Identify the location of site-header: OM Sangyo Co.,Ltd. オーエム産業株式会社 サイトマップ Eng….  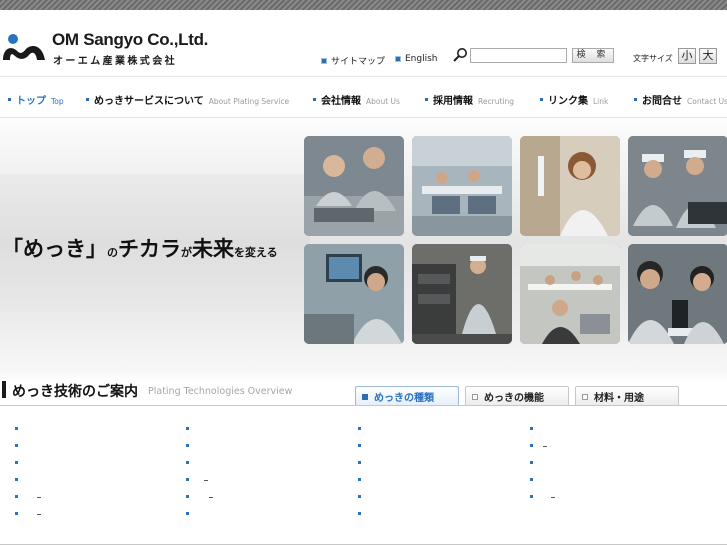
(363, 43).